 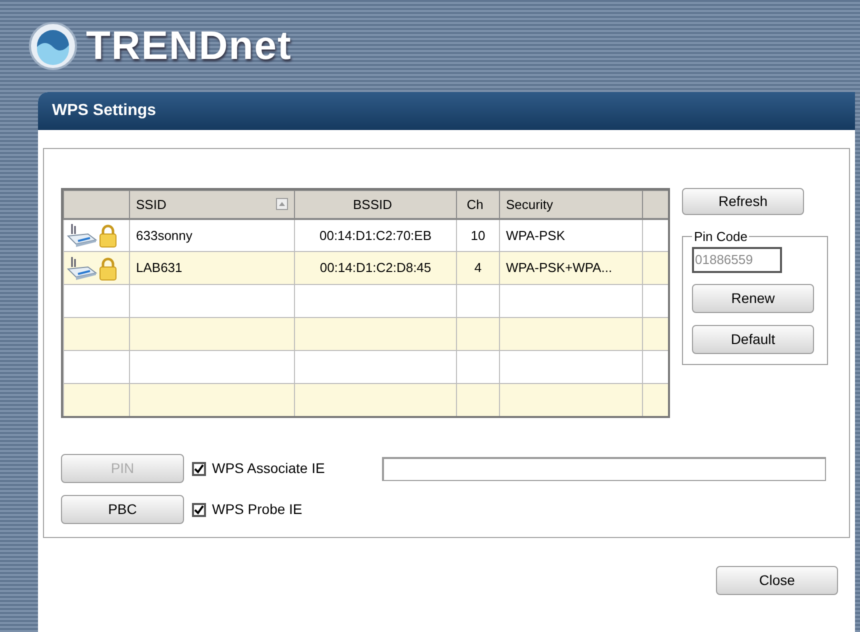 What do you see at coordinates (720, 237) in the screenshot?
I see `pin-code-label: Pin Code` at bounding box center [720, 237].